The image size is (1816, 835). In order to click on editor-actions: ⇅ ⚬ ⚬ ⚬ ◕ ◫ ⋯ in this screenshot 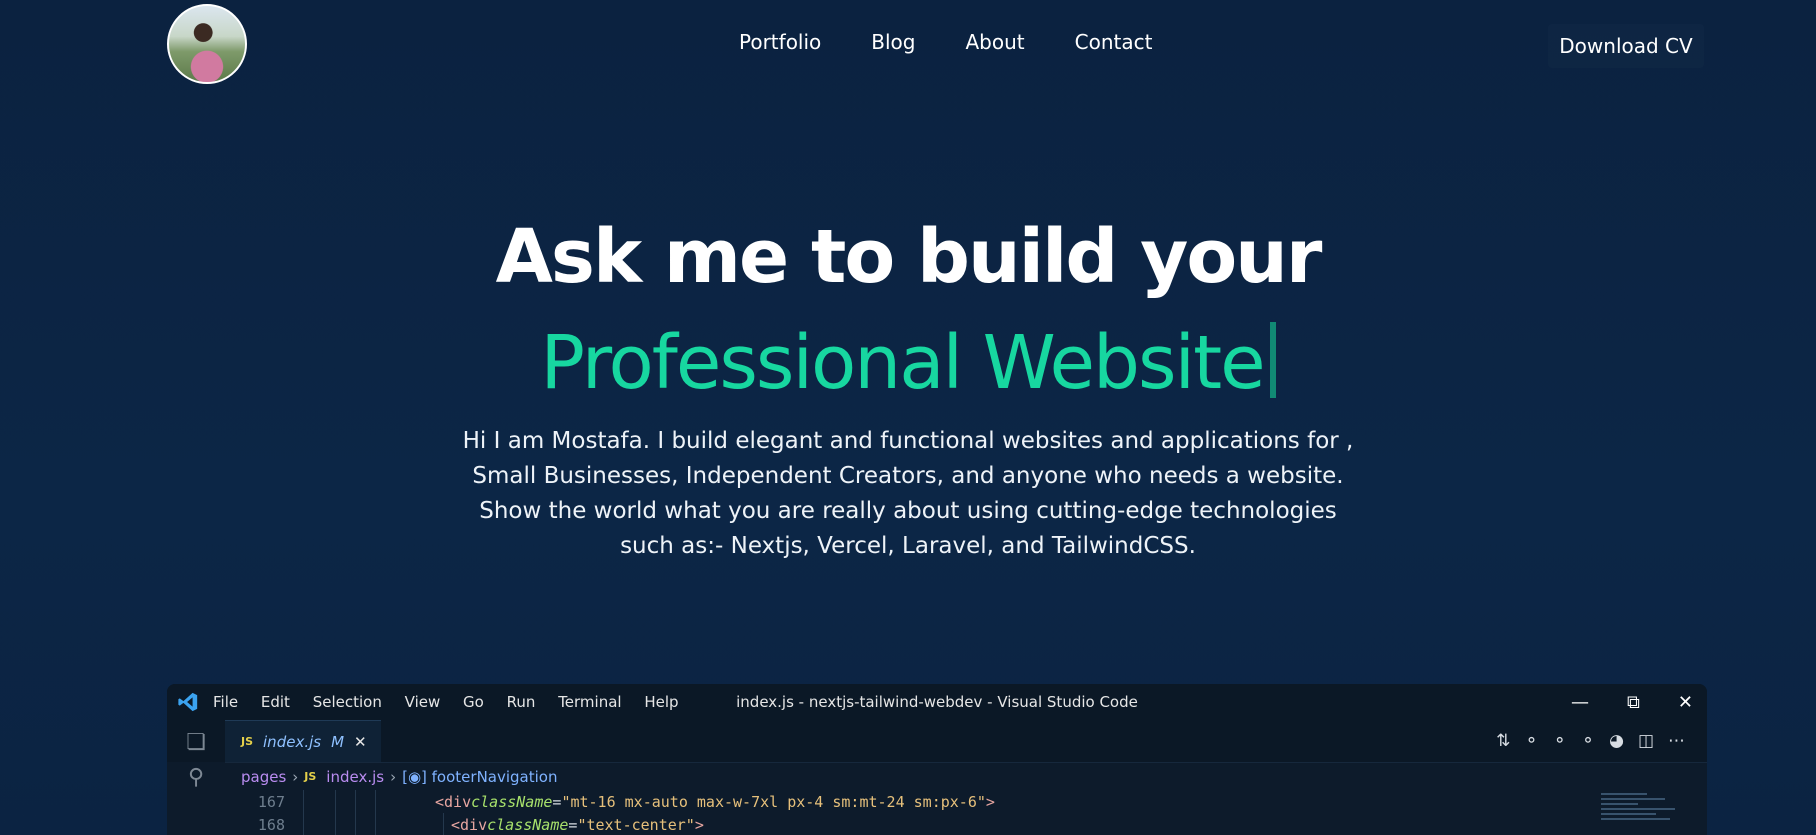, I will do `click(1590, 741)`.